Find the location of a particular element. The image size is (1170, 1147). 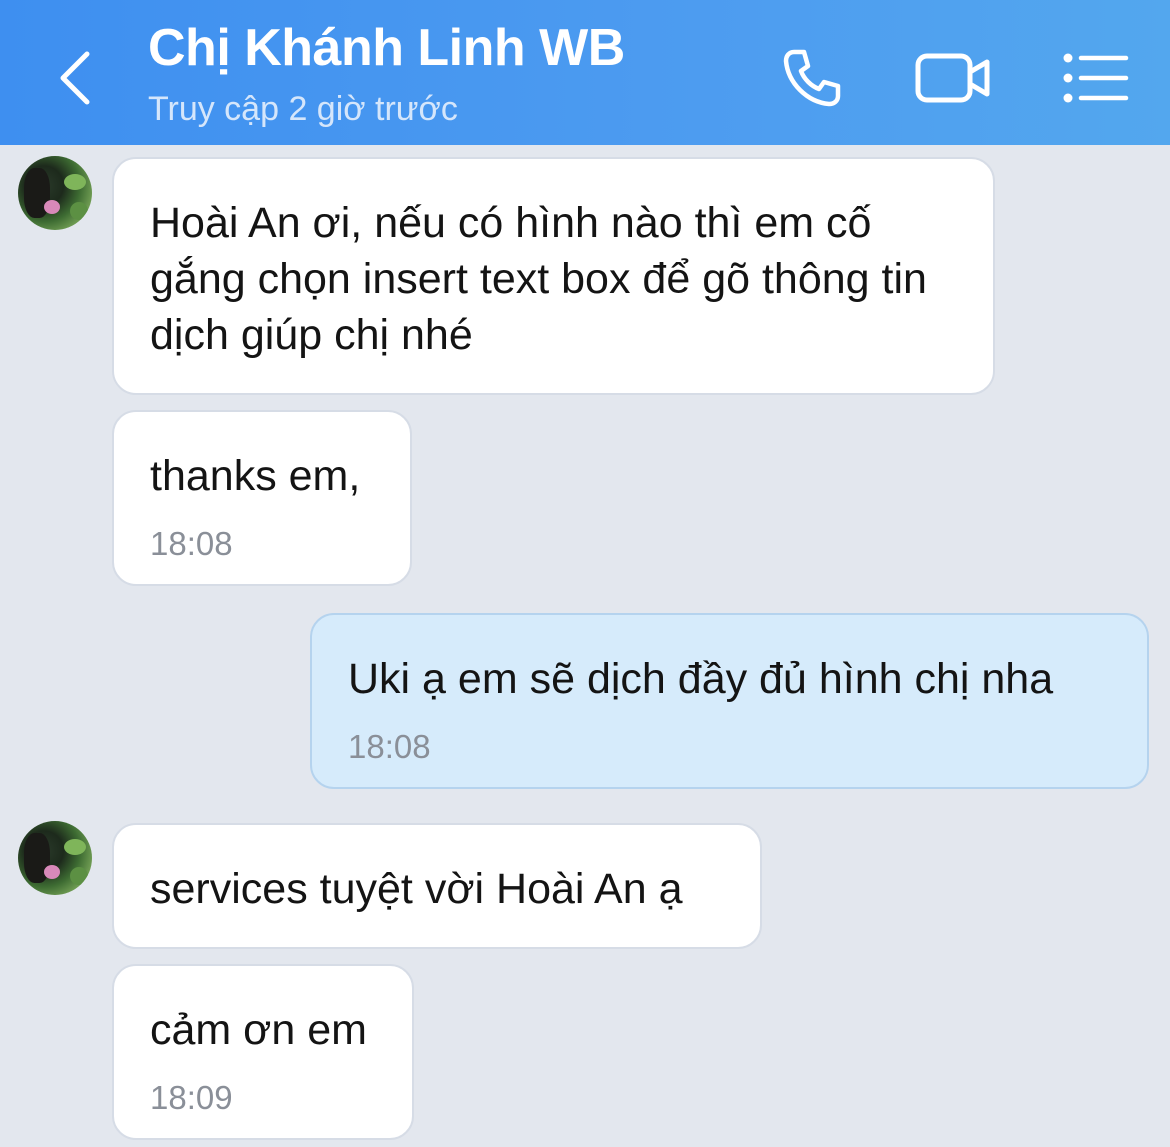

message-bubble: services tuyệt vời Hoài An ạ is located at coordinates (437, 886).